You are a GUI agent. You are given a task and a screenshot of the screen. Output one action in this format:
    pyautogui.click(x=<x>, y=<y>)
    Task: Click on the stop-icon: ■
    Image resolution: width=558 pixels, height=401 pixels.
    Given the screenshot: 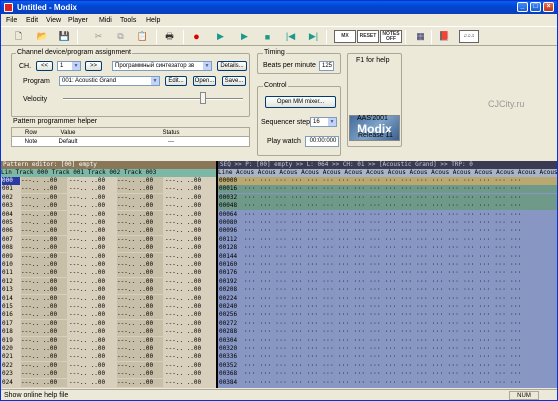 What is the action you would take?
    pyautogui.click(x=267, y=36)
    